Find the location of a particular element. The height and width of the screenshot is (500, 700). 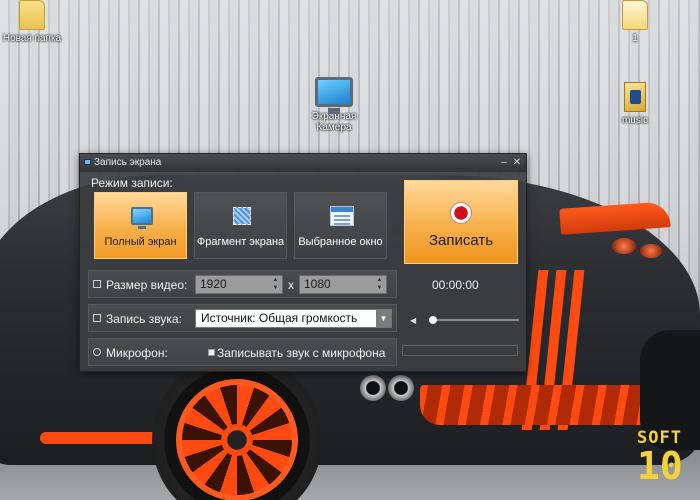

desktop-icon-label: 1 is located at coordinates (635, 38).